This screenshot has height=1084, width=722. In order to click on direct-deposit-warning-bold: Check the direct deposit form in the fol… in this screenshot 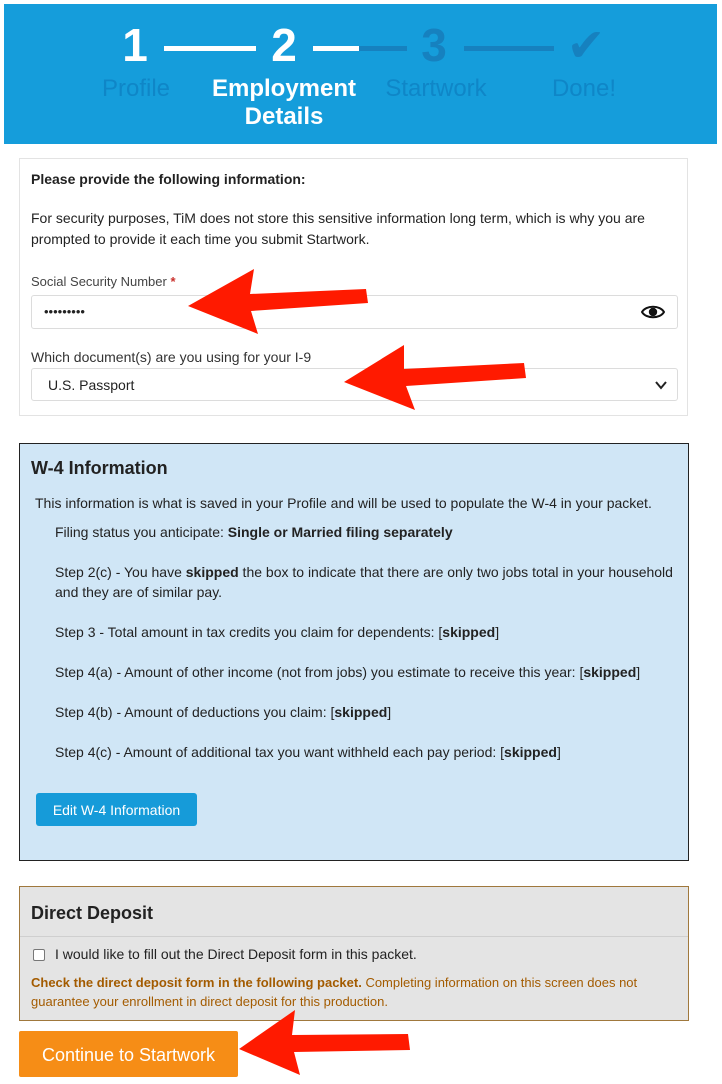, I will do `click(196, 982)`.